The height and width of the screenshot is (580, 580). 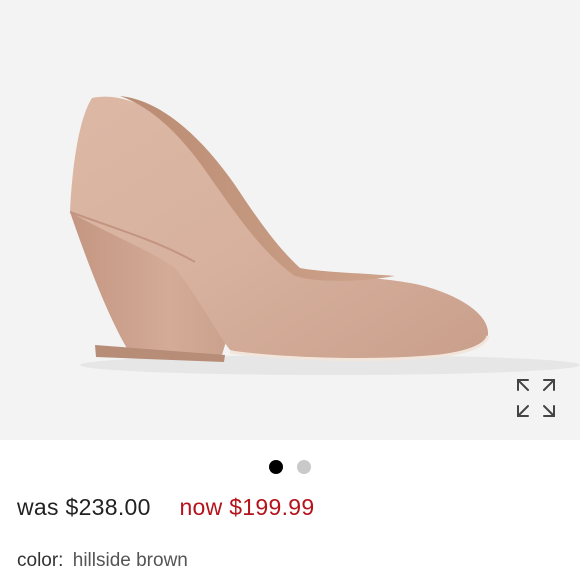 What do you see at coordinates (165, 507) in the screenshot?
I see `price-row: was $238.00 now $199.99` at bounding box center [165, 507].